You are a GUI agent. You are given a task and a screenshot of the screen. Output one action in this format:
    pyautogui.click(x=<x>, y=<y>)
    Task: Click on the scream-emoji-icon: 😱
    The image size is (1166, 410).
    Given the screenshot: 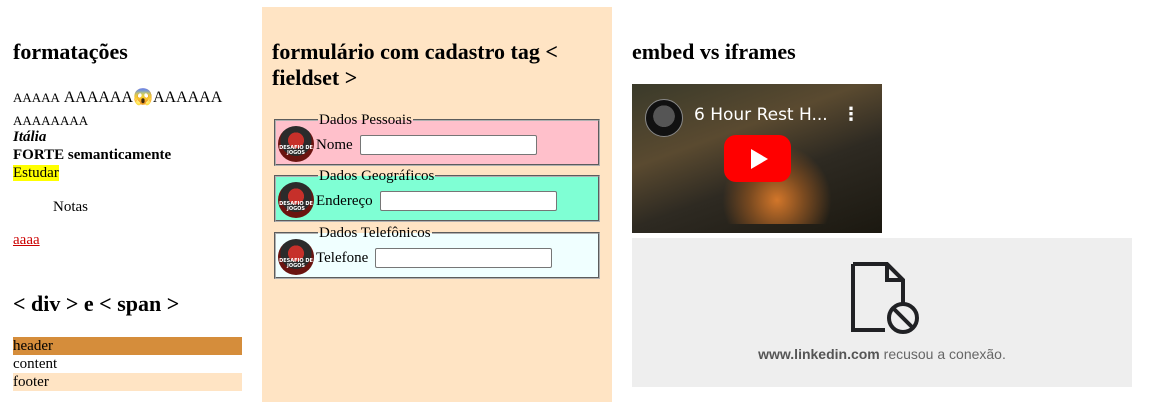 What is the action you would take?
    pyautogui.click(x=143, y=97)
    